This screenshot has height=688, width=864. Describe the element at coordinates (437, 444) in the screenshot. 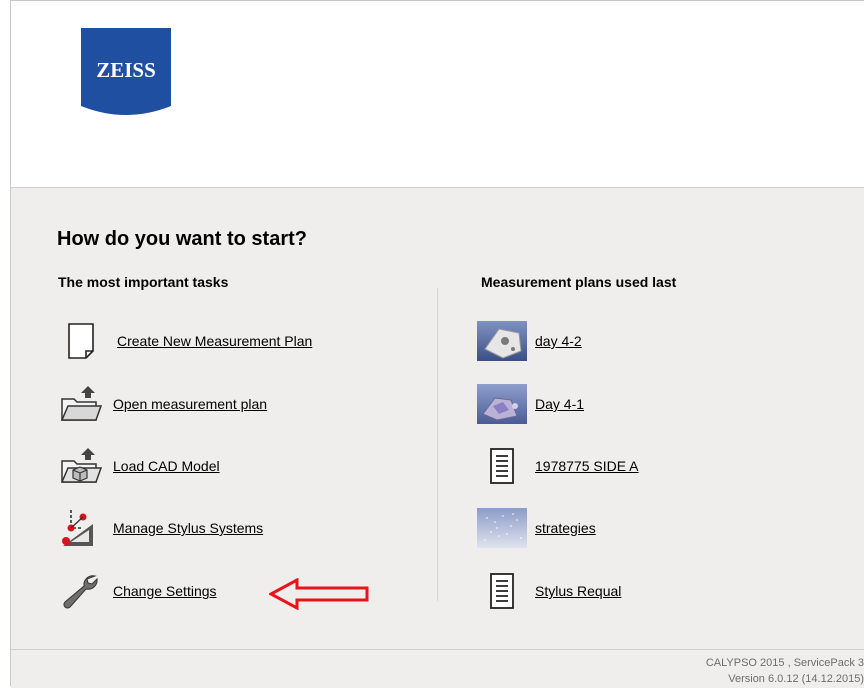

I see `column-divider` at that location.